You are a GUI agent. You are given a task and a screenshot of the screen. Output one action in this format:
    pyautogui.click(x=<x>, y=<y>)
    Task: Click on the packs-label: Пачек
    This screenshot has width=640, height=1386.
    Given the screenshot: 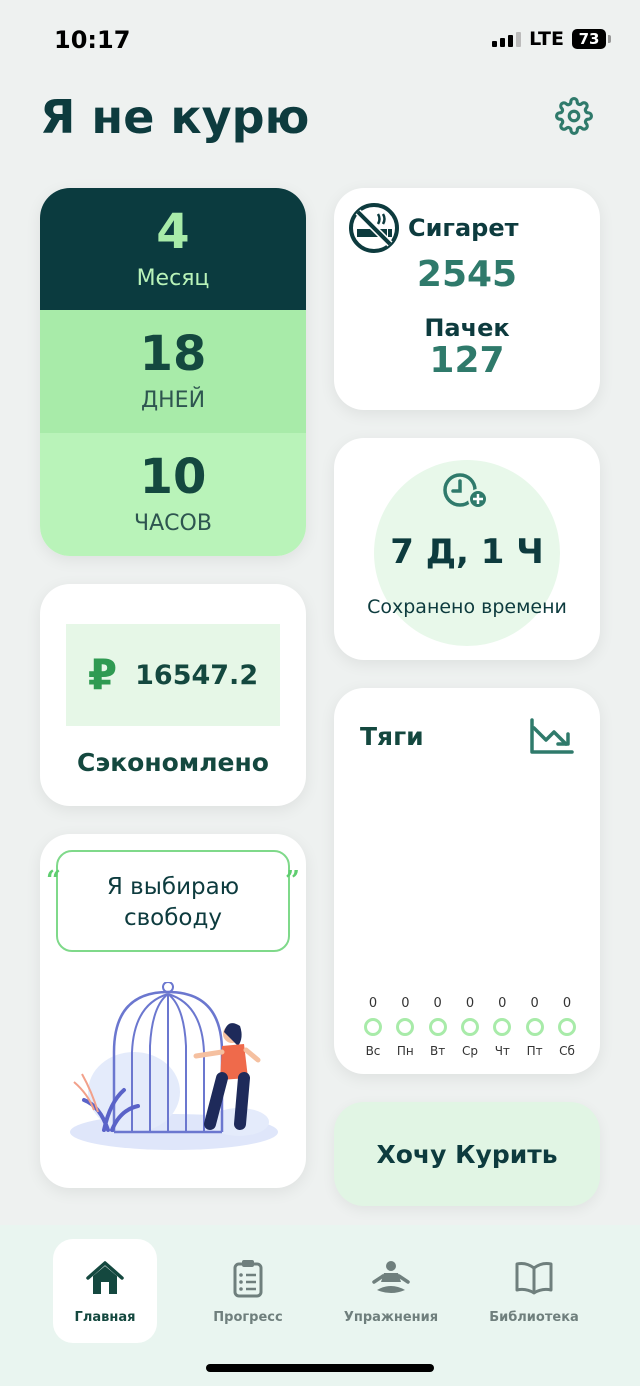 What is the action you would take?
    pyautogui.click(x=467, y=328)
    